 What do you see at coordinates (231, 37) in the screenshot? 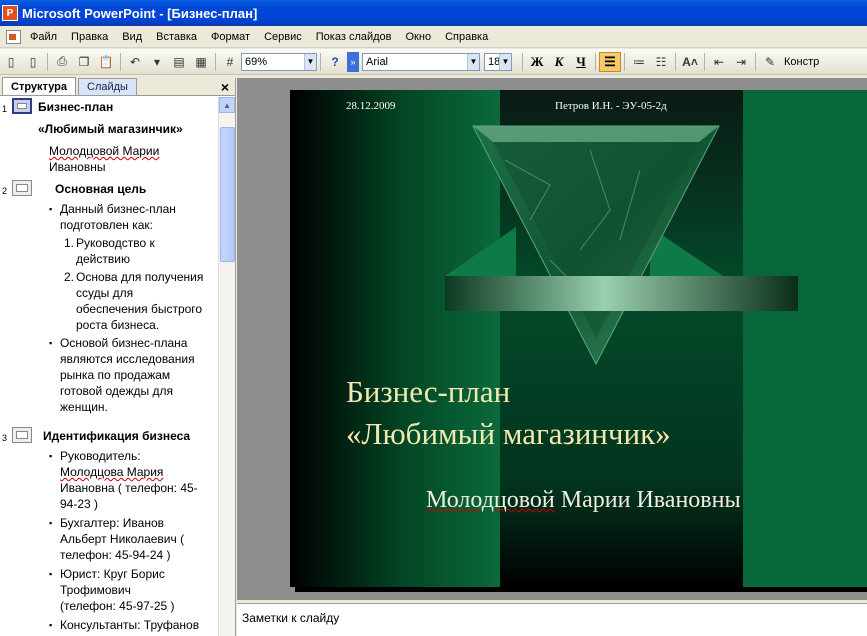
I see `menu-format: Формат` at bounding box center [231, 37].